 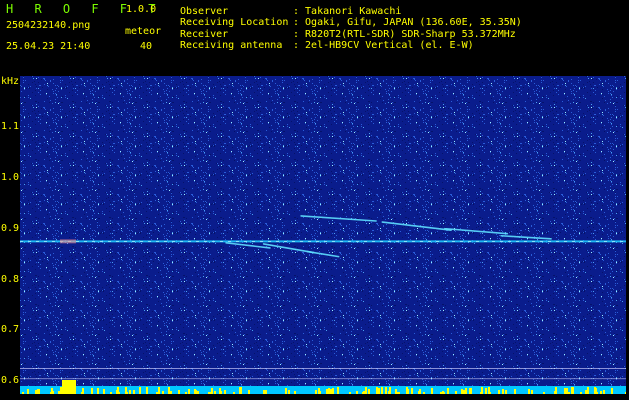 I want to click on filename: 2504232140.png, so click(x=48, y=25).